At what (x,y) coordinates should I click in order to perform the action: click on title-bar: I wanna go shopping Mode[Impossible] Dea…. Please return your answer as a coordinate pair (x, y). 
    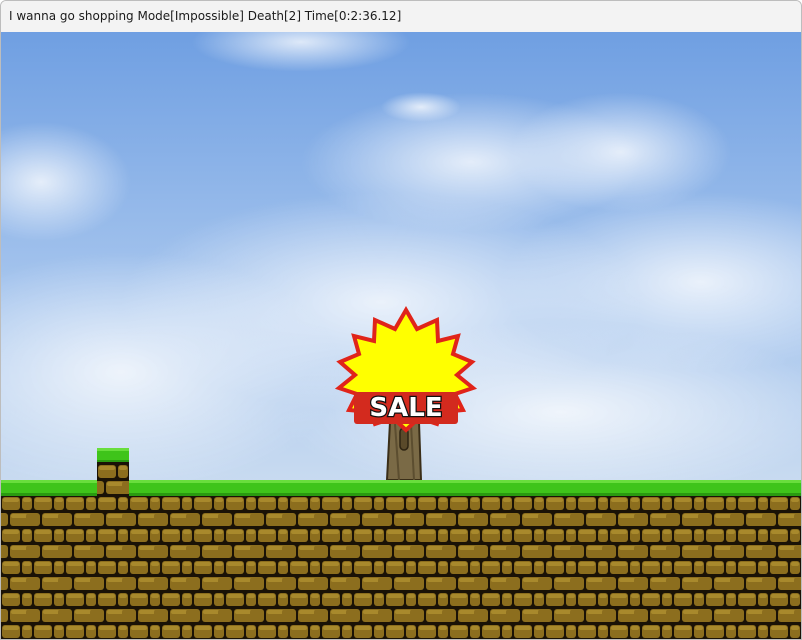
    Looking at the image, I should click on (401, 16).